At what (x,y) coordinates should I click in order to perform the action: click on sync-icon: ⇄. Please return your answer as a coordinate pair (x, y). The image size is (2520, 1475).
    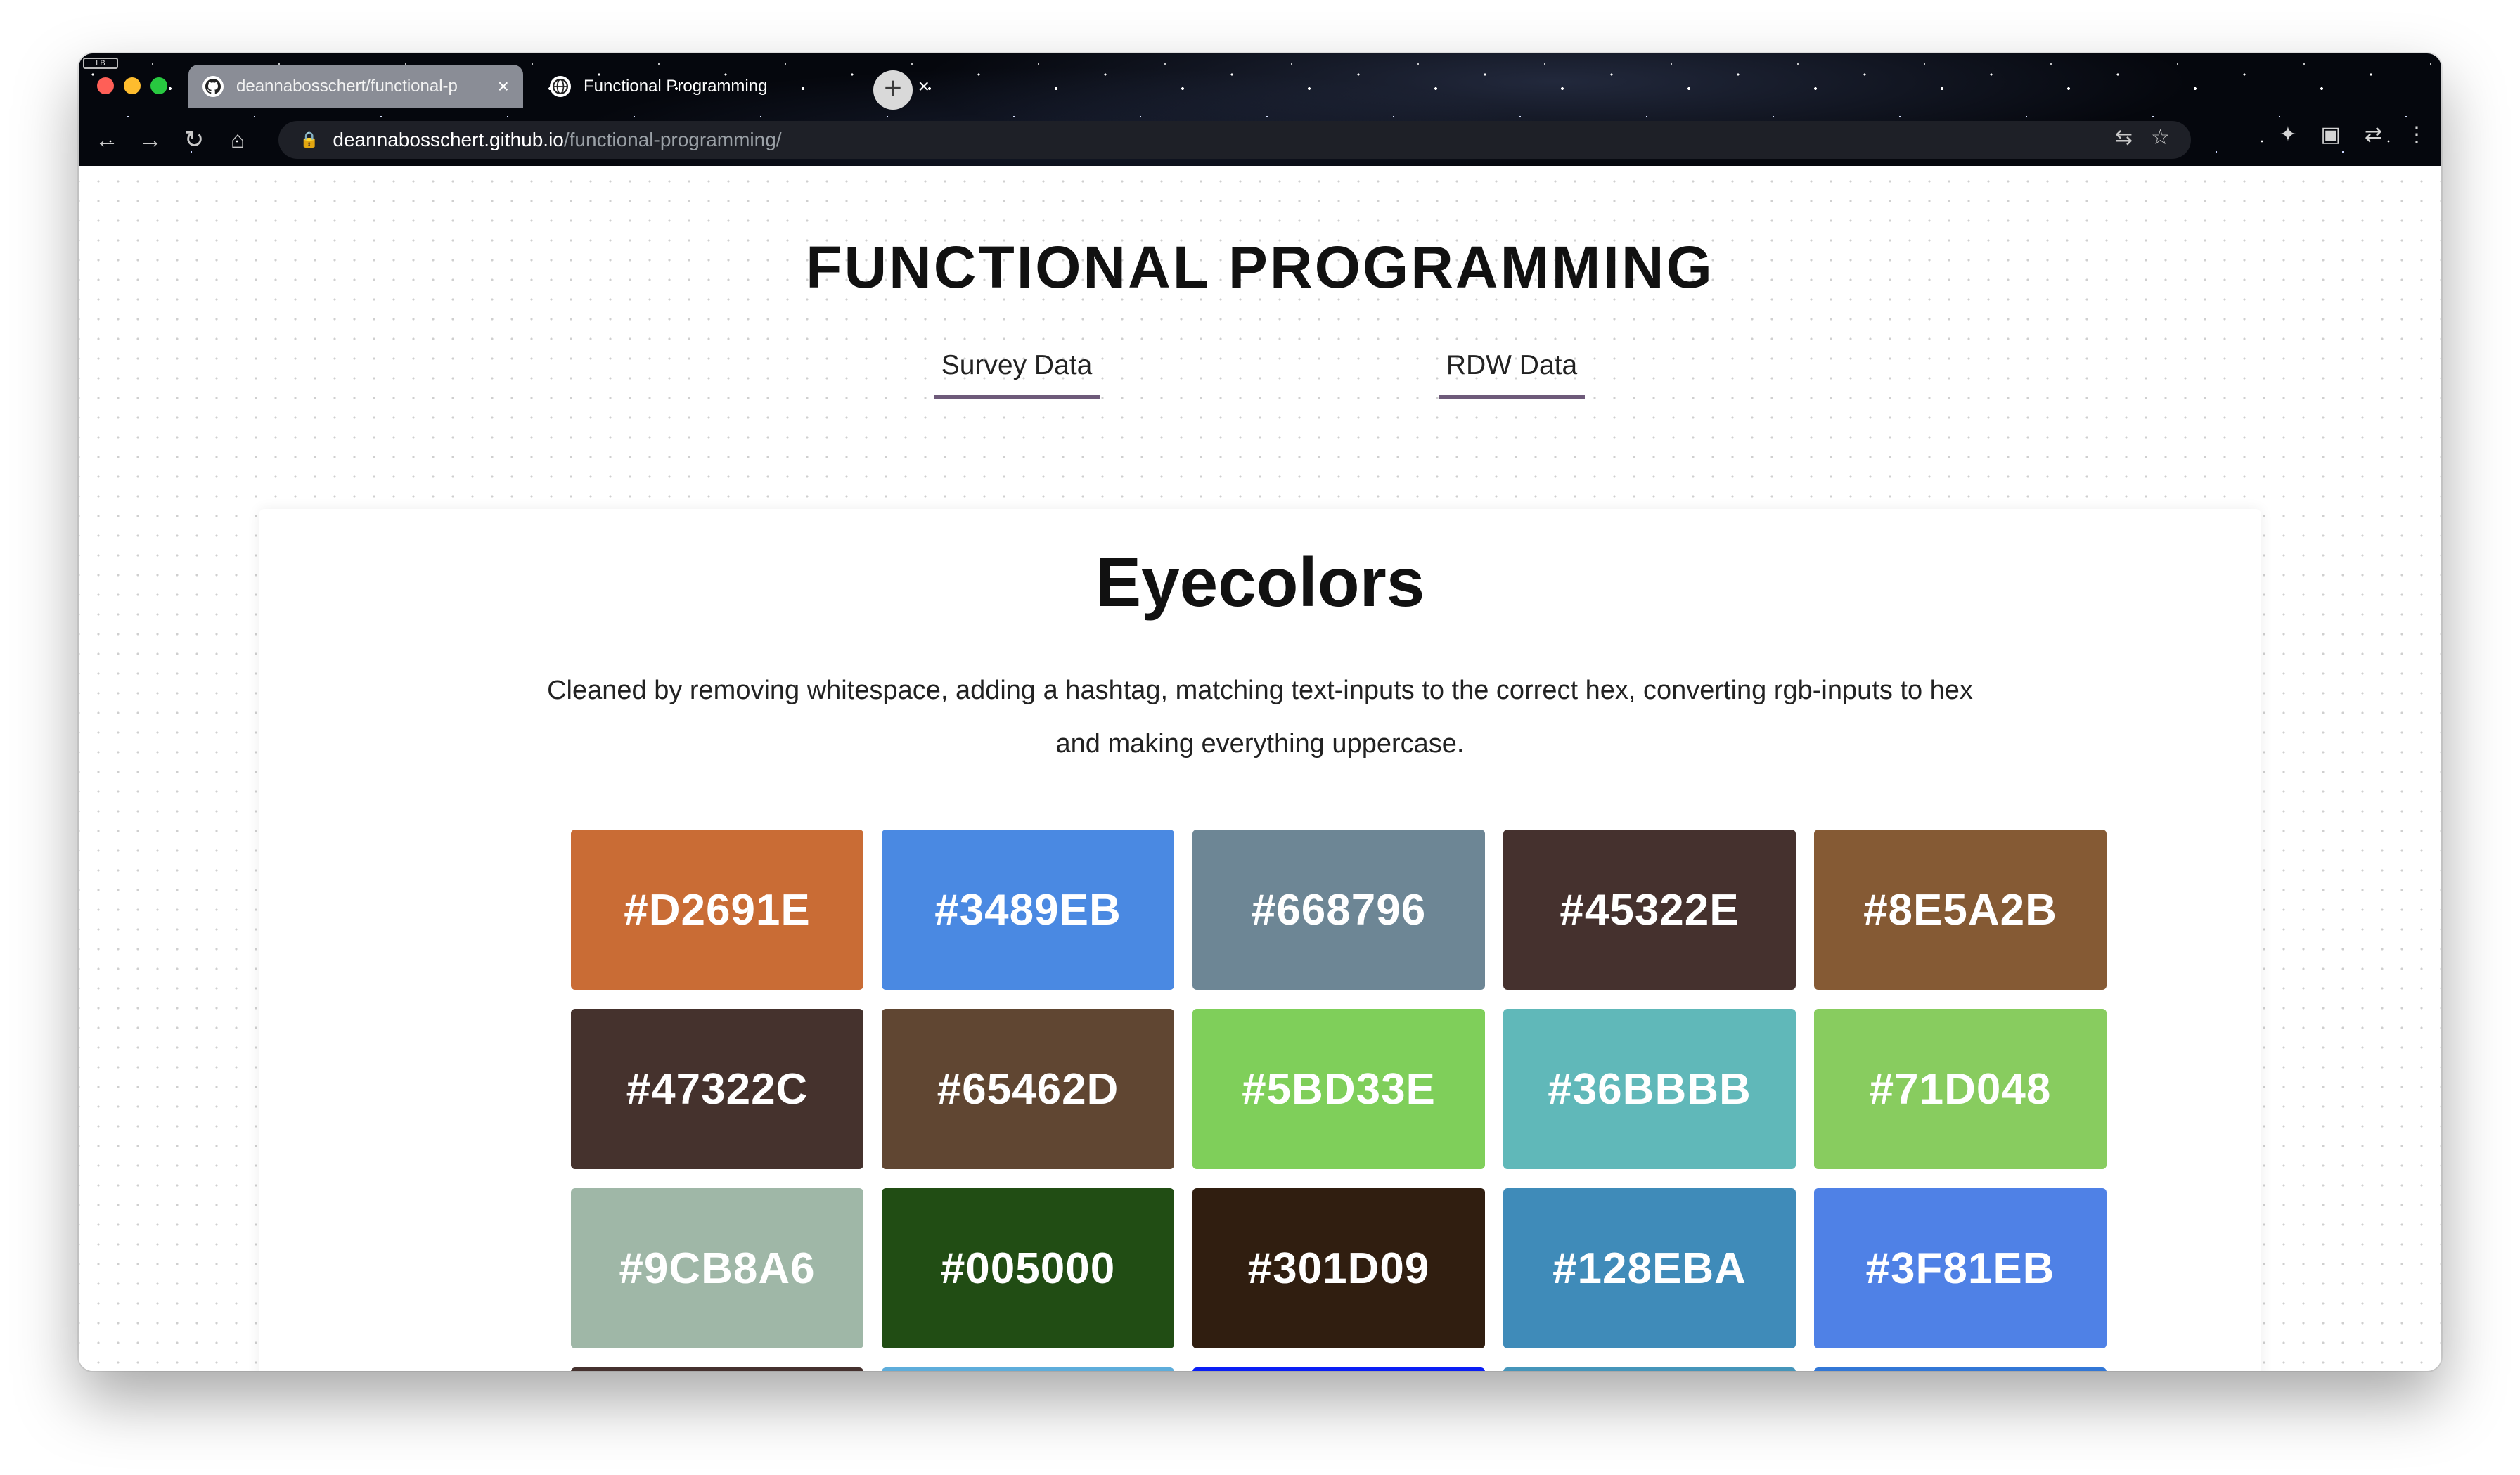
    Looking at the image, I should click on (2373, 134).